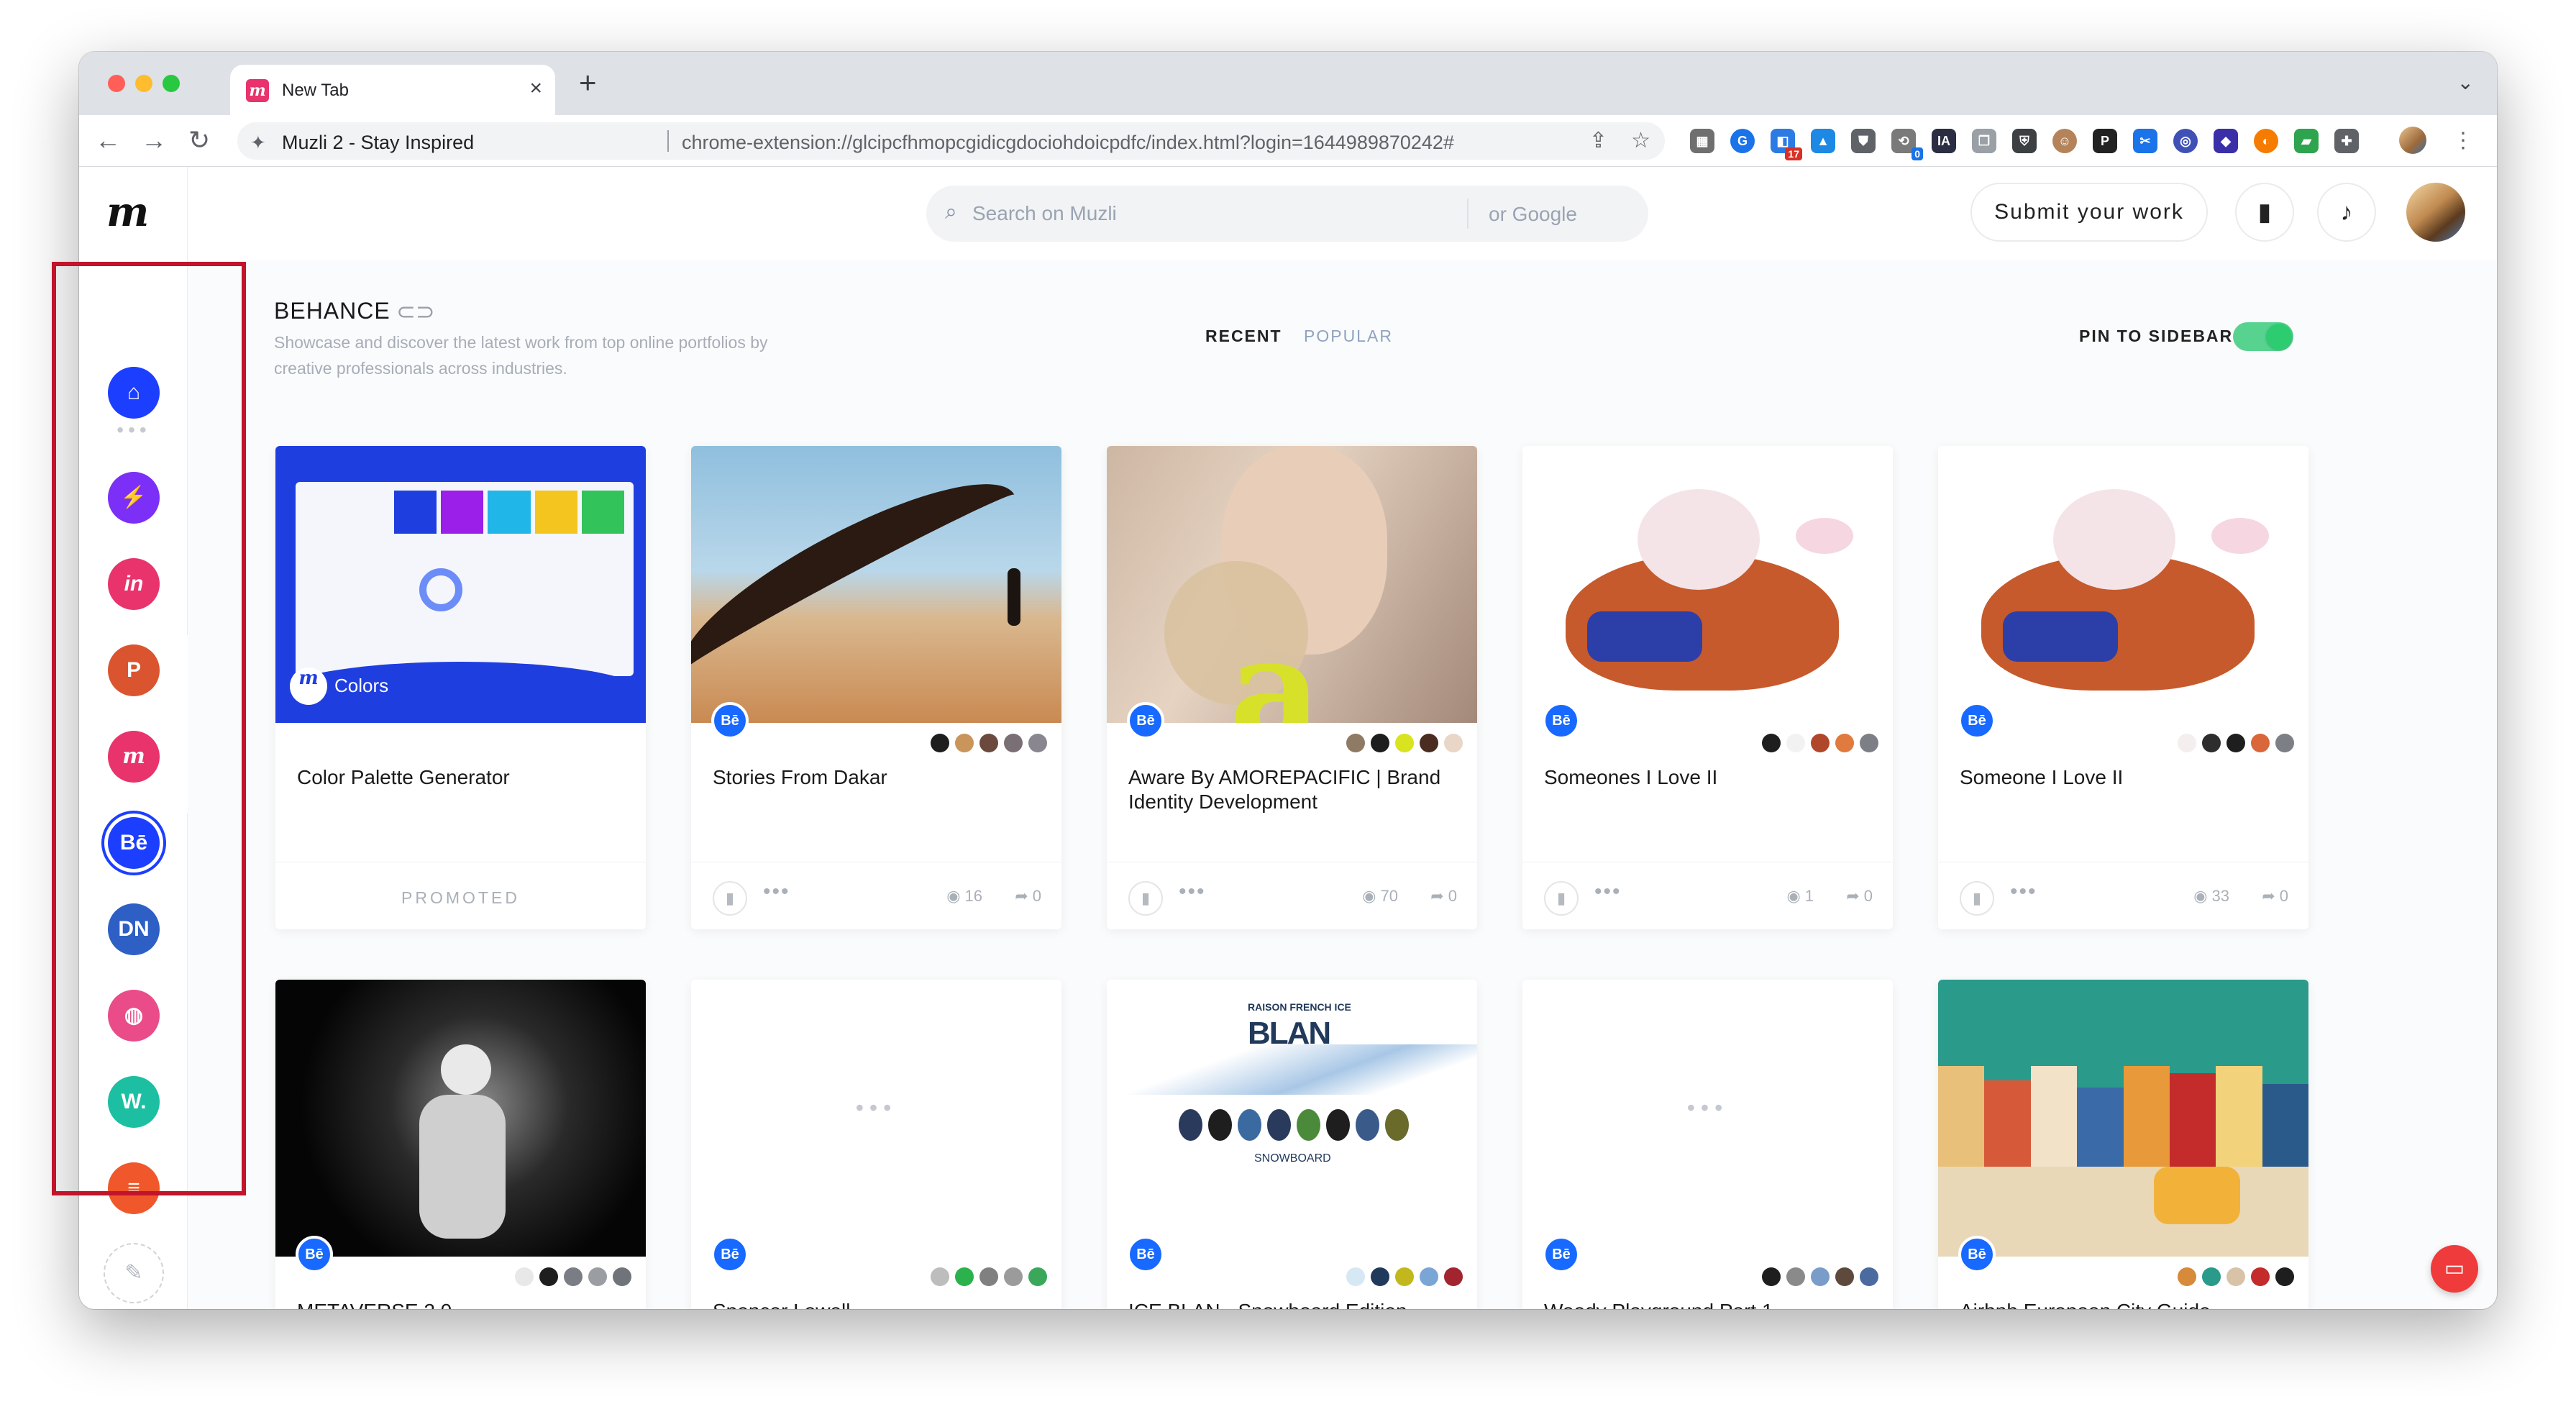  Describe the element at coordinates (1640, 140) in the screenshot. I see `bookmark-star-icon: ☆` at that location.